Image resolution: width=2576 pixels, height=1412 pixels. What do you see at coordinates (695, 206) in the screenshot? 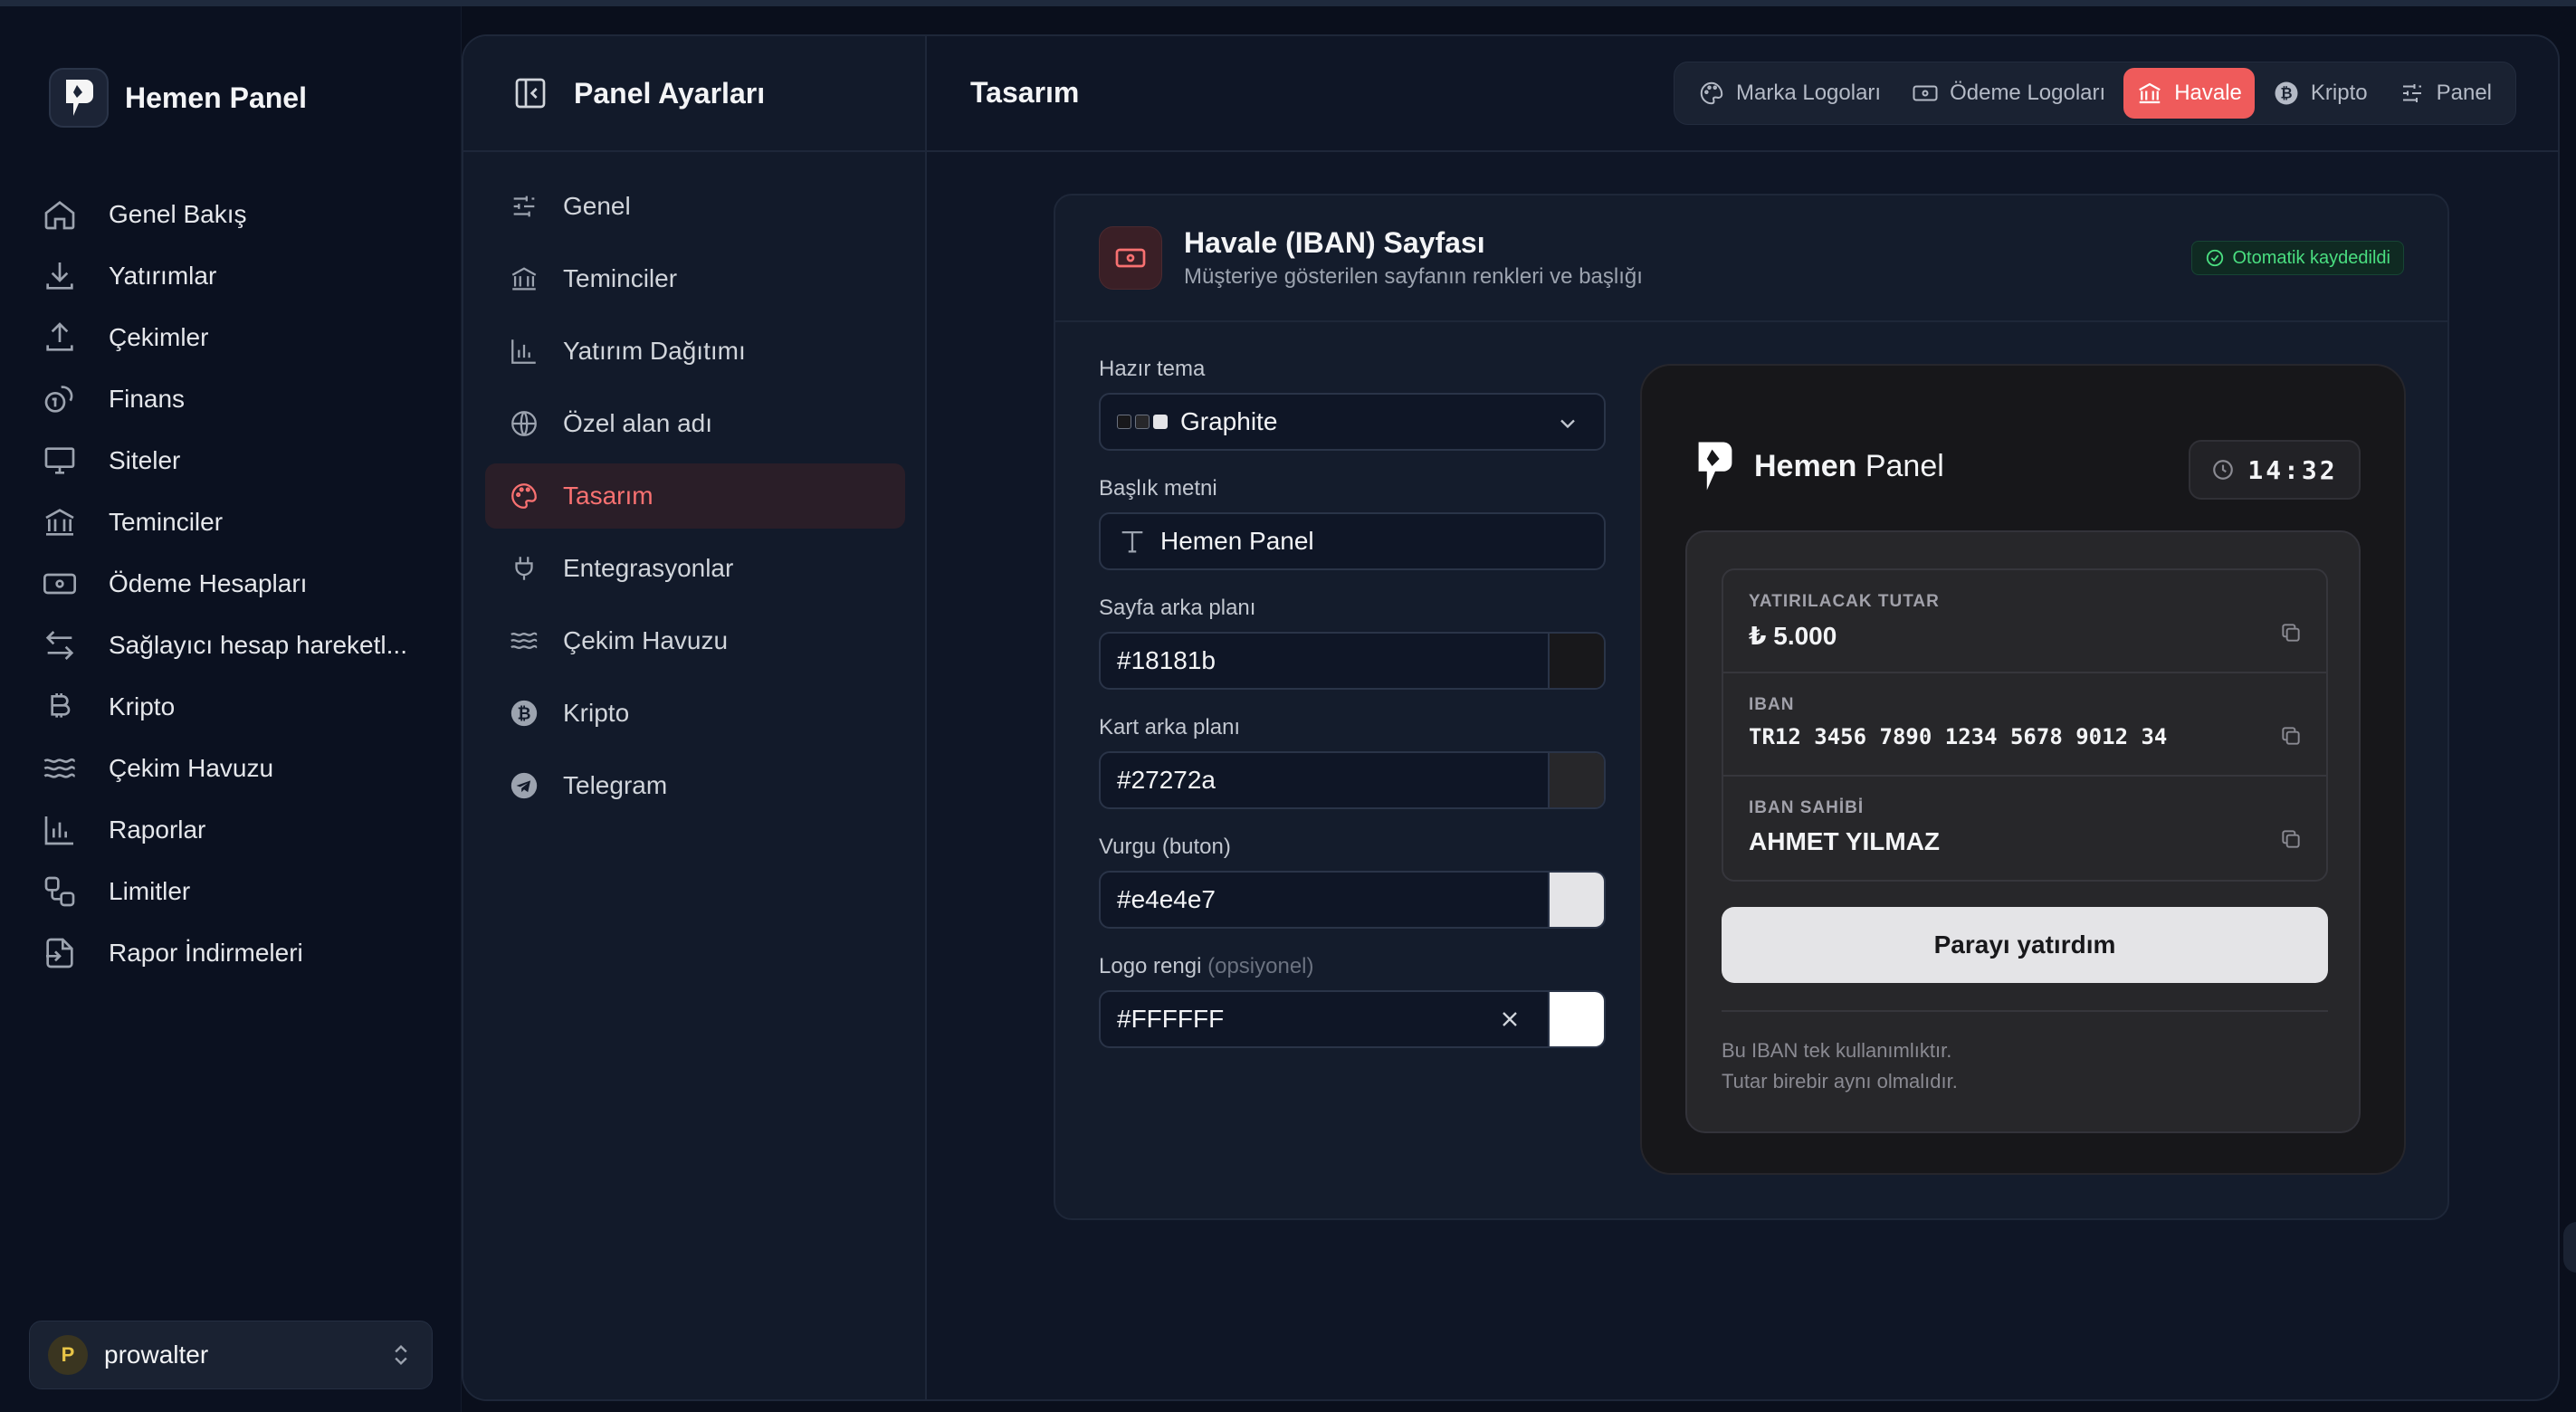
I see `settings-item-genel: Genel` at bounding box center [695, 206].